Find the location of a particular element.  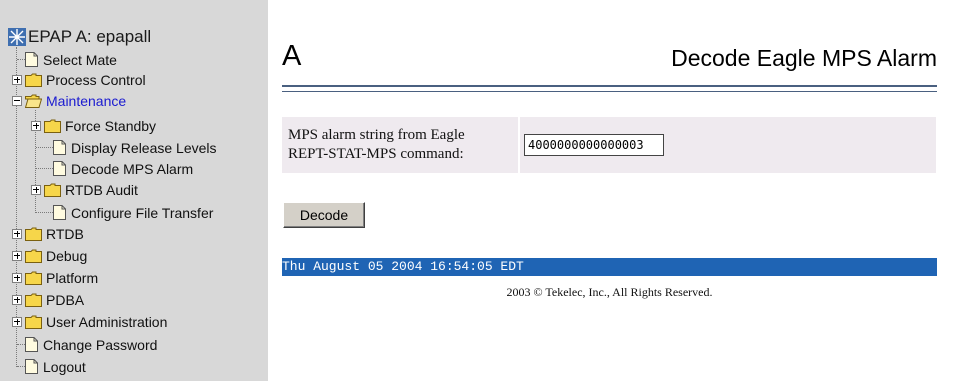

tree-item-rtdb: RTDB is located at coordinates (48, 233).